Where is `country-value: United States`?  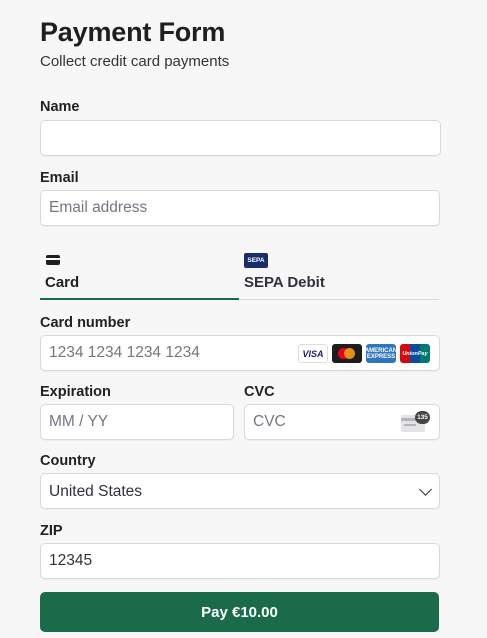
country-value: United States is located at coordinates (96, 491).